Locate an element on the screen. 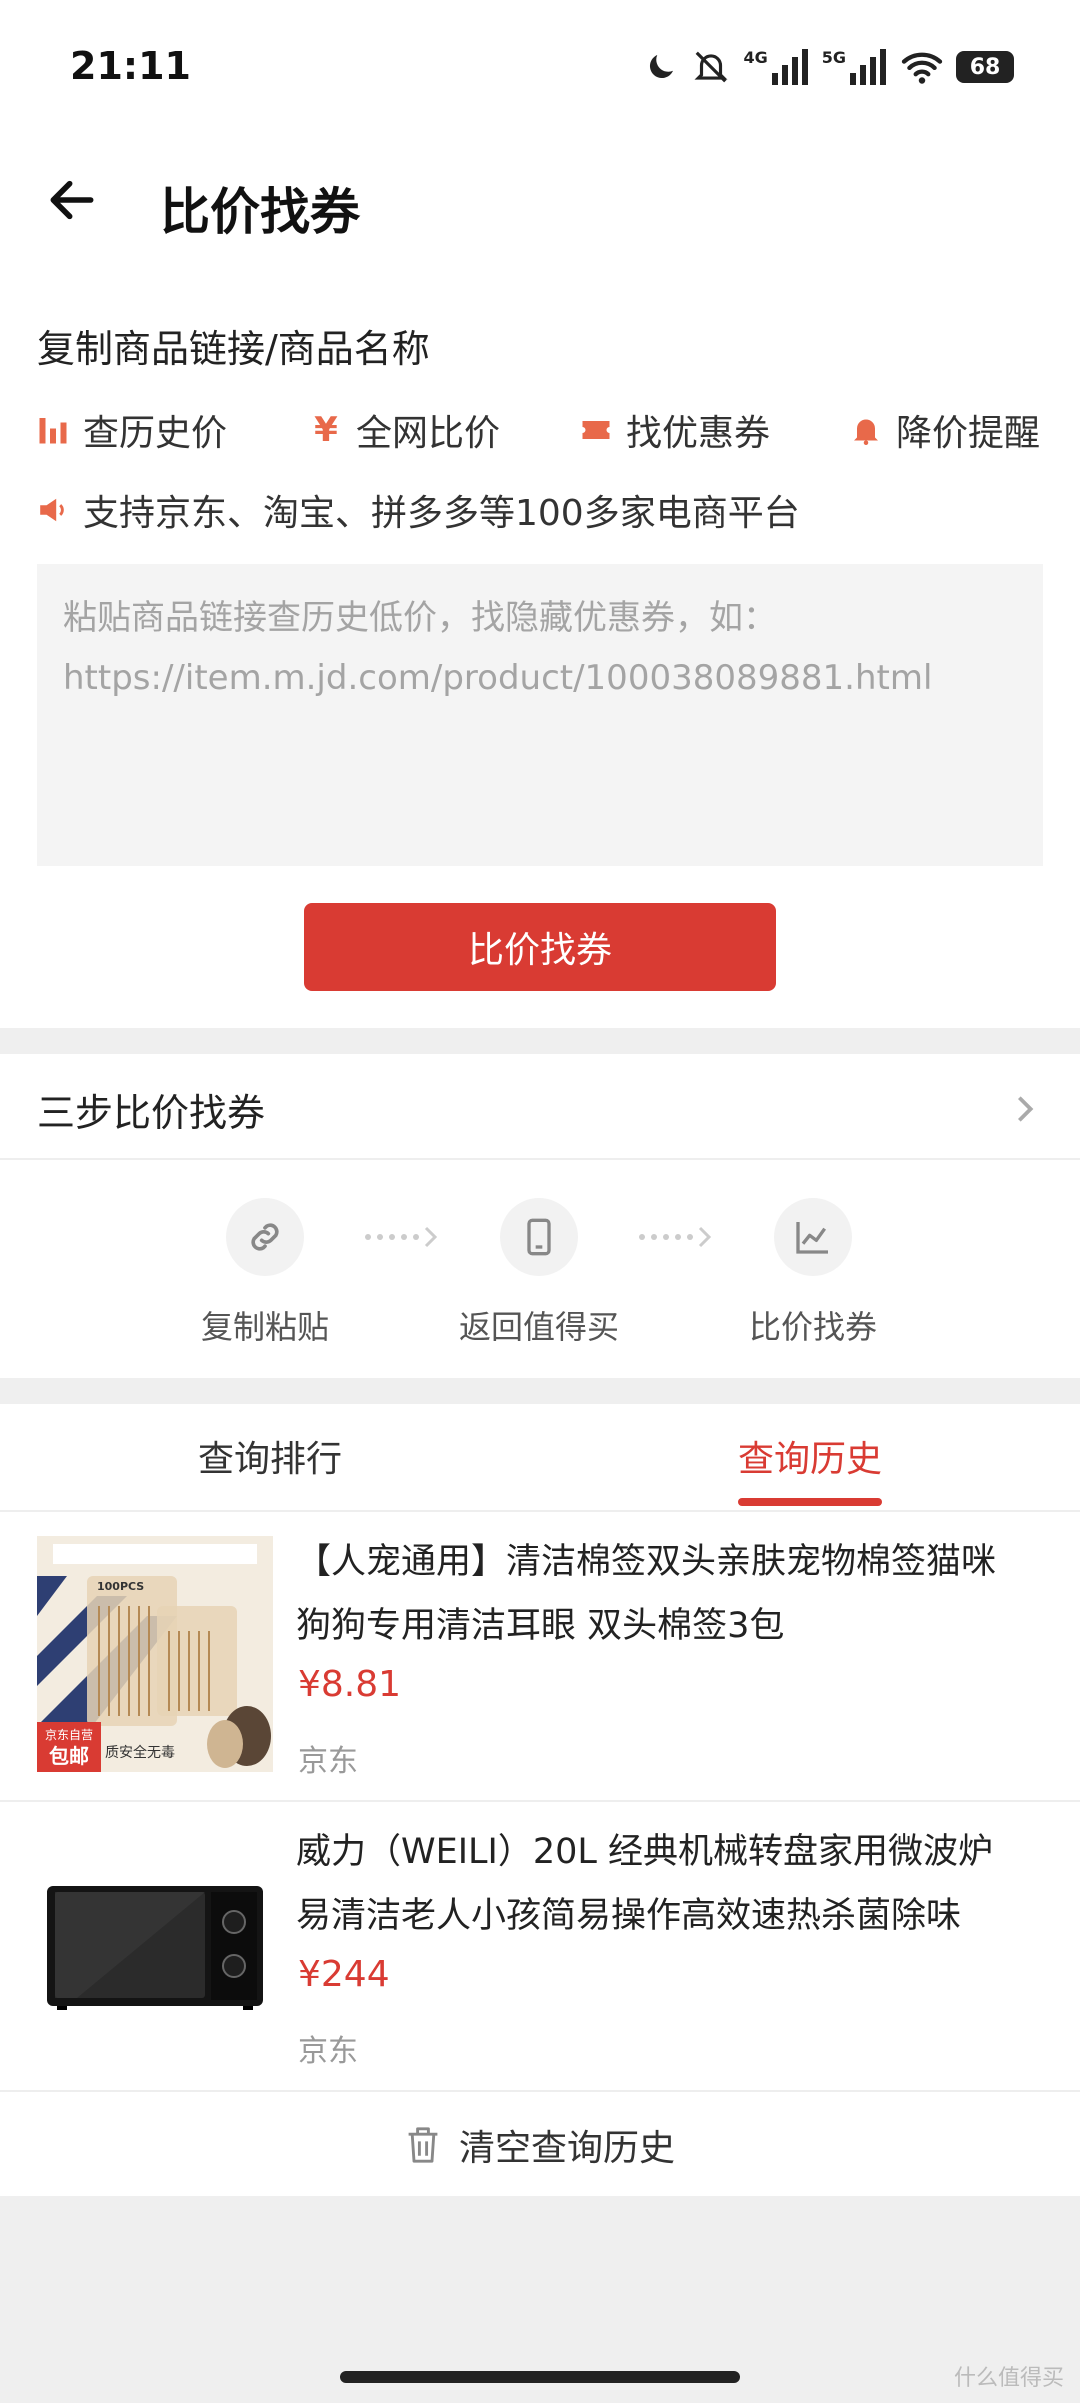 The width and height of the screenshot is (1080, 2403). feature-price-alert: 降价提醒 is located at coordinates (945, 430).